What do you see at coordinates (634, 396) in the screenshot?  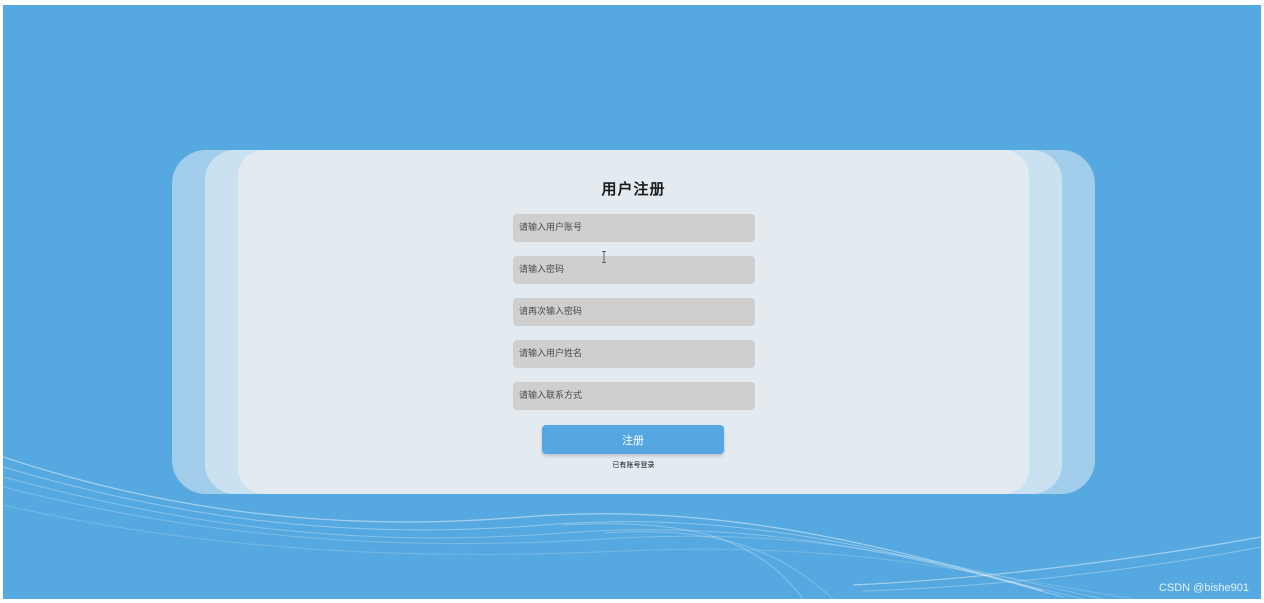 I see `contact-input` at bounding box center [634, 396].